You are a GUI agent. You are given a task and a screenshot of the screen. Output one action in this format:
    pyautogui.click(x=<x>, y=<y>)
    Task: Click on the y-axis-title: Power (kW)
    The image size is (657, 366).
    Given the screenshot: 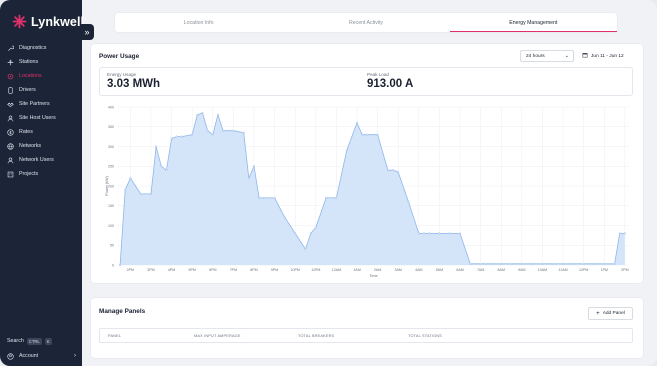 What is the action you would take?
    pyautogui.click(x=107, y=185)
    